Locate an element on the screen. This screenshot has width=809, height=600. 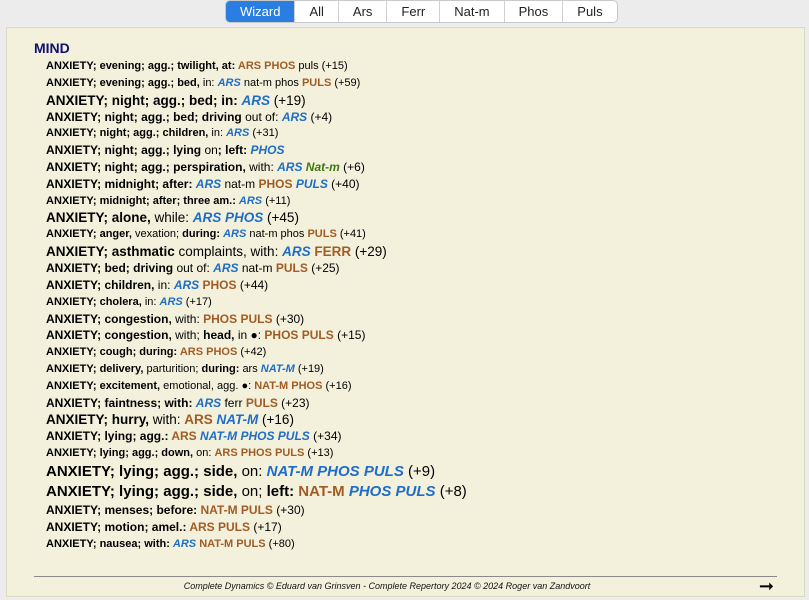
remedy-count: (+19) is located at coordinates (288, 100).